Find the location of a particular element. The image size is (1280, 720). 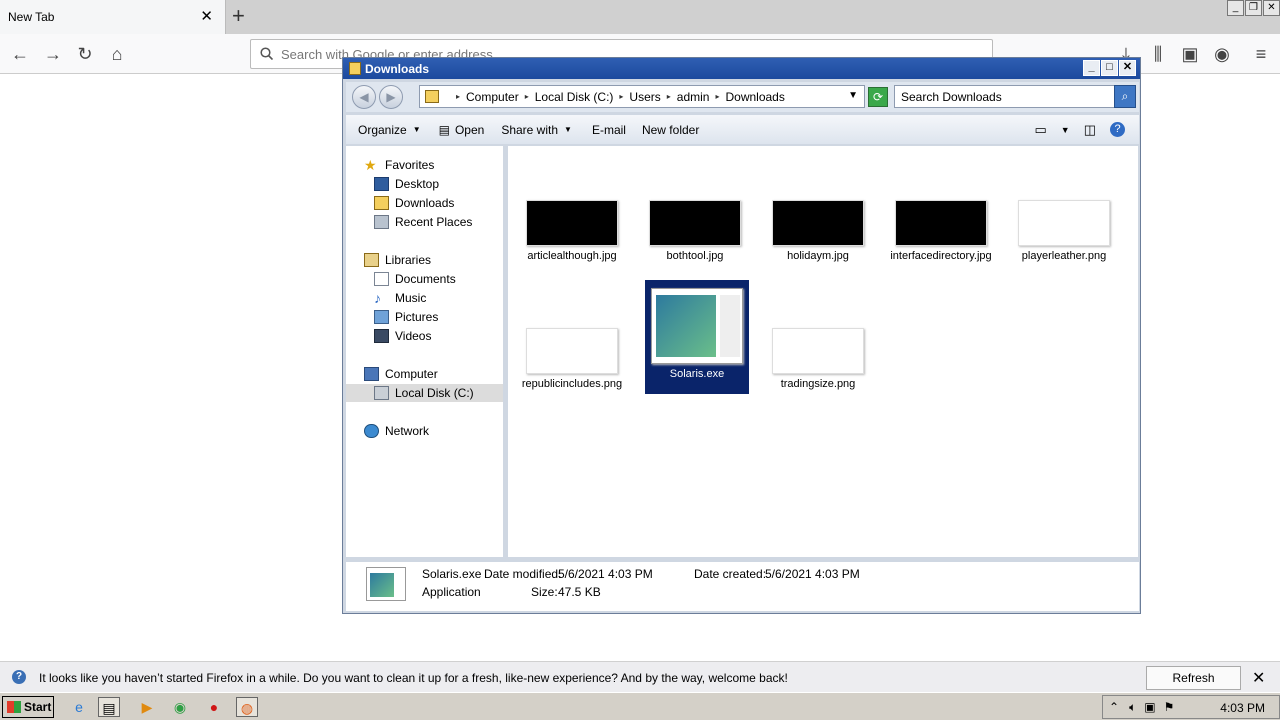

chrome-icon: ◉ is located at coordinates (180, 707).